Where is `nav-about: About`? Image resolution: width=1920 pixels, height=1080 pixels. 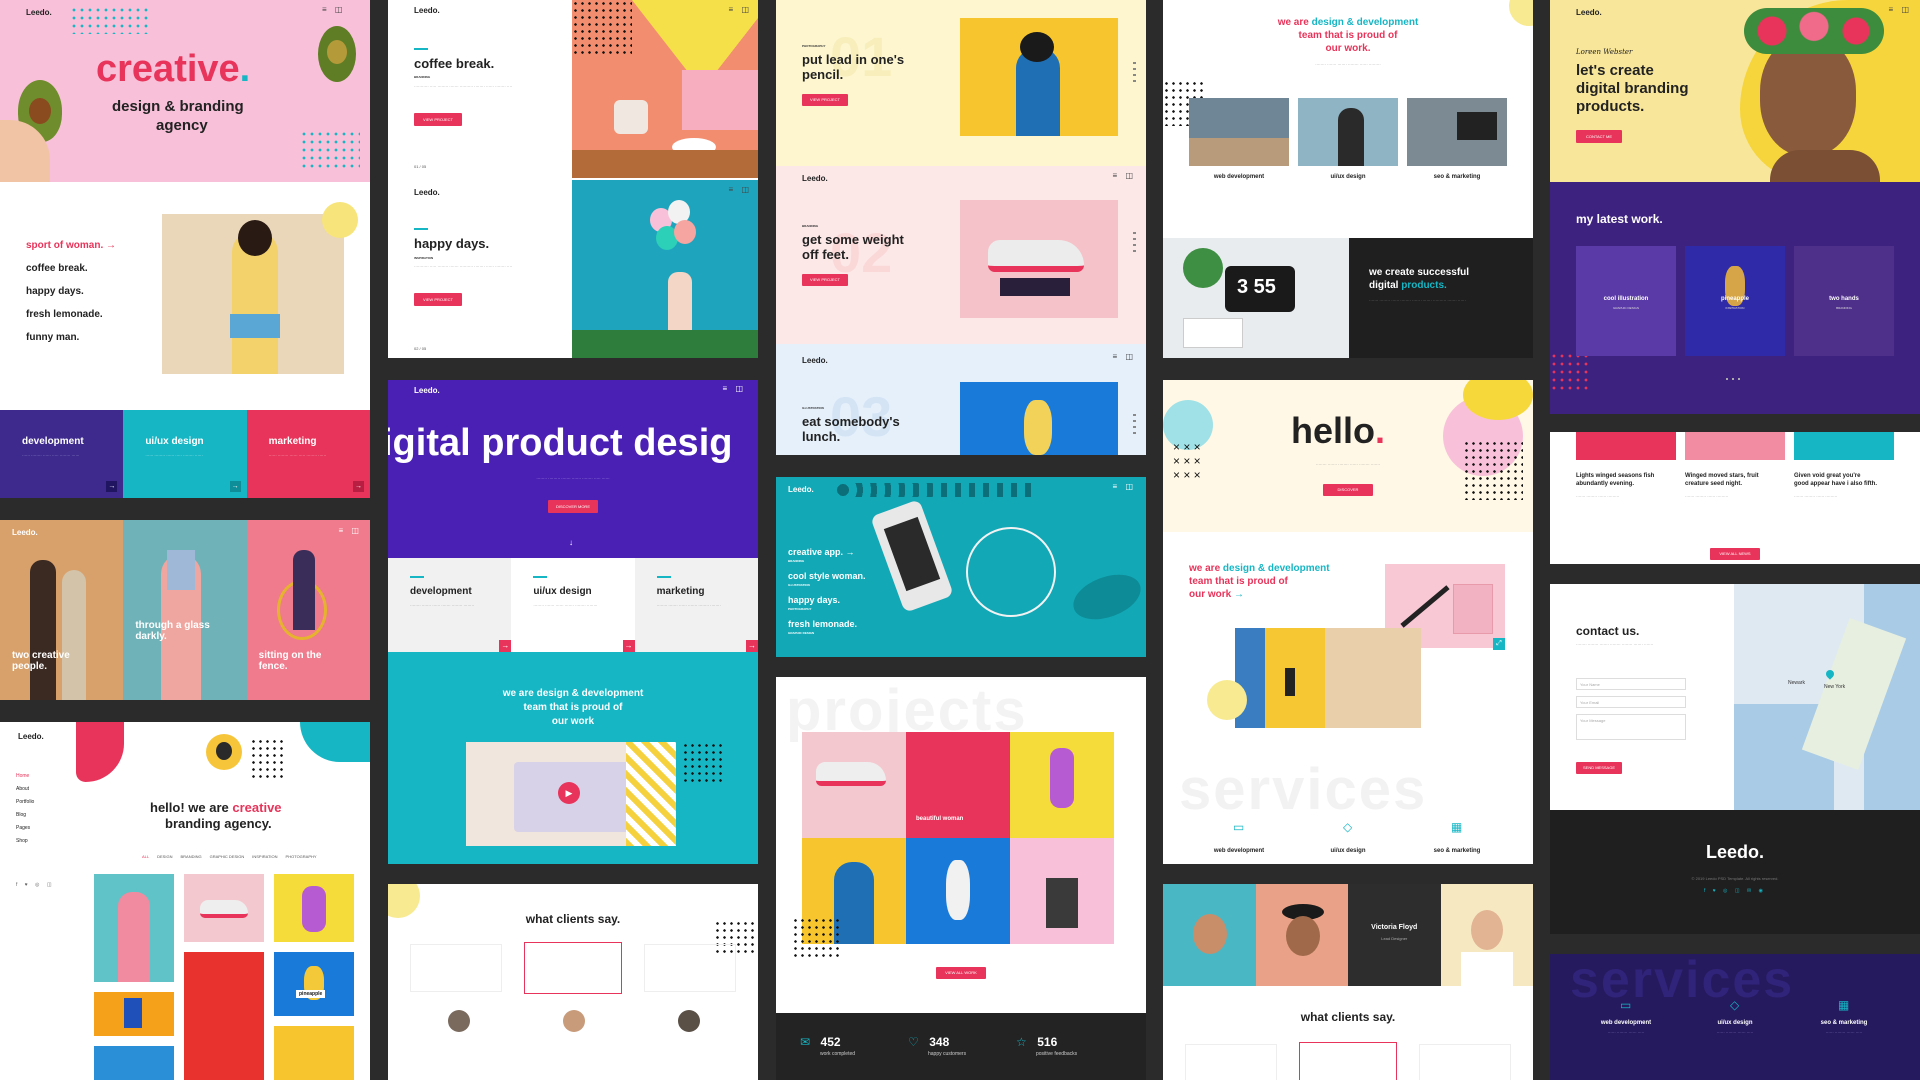 nav-about: About is located at coordinates (25, 789).